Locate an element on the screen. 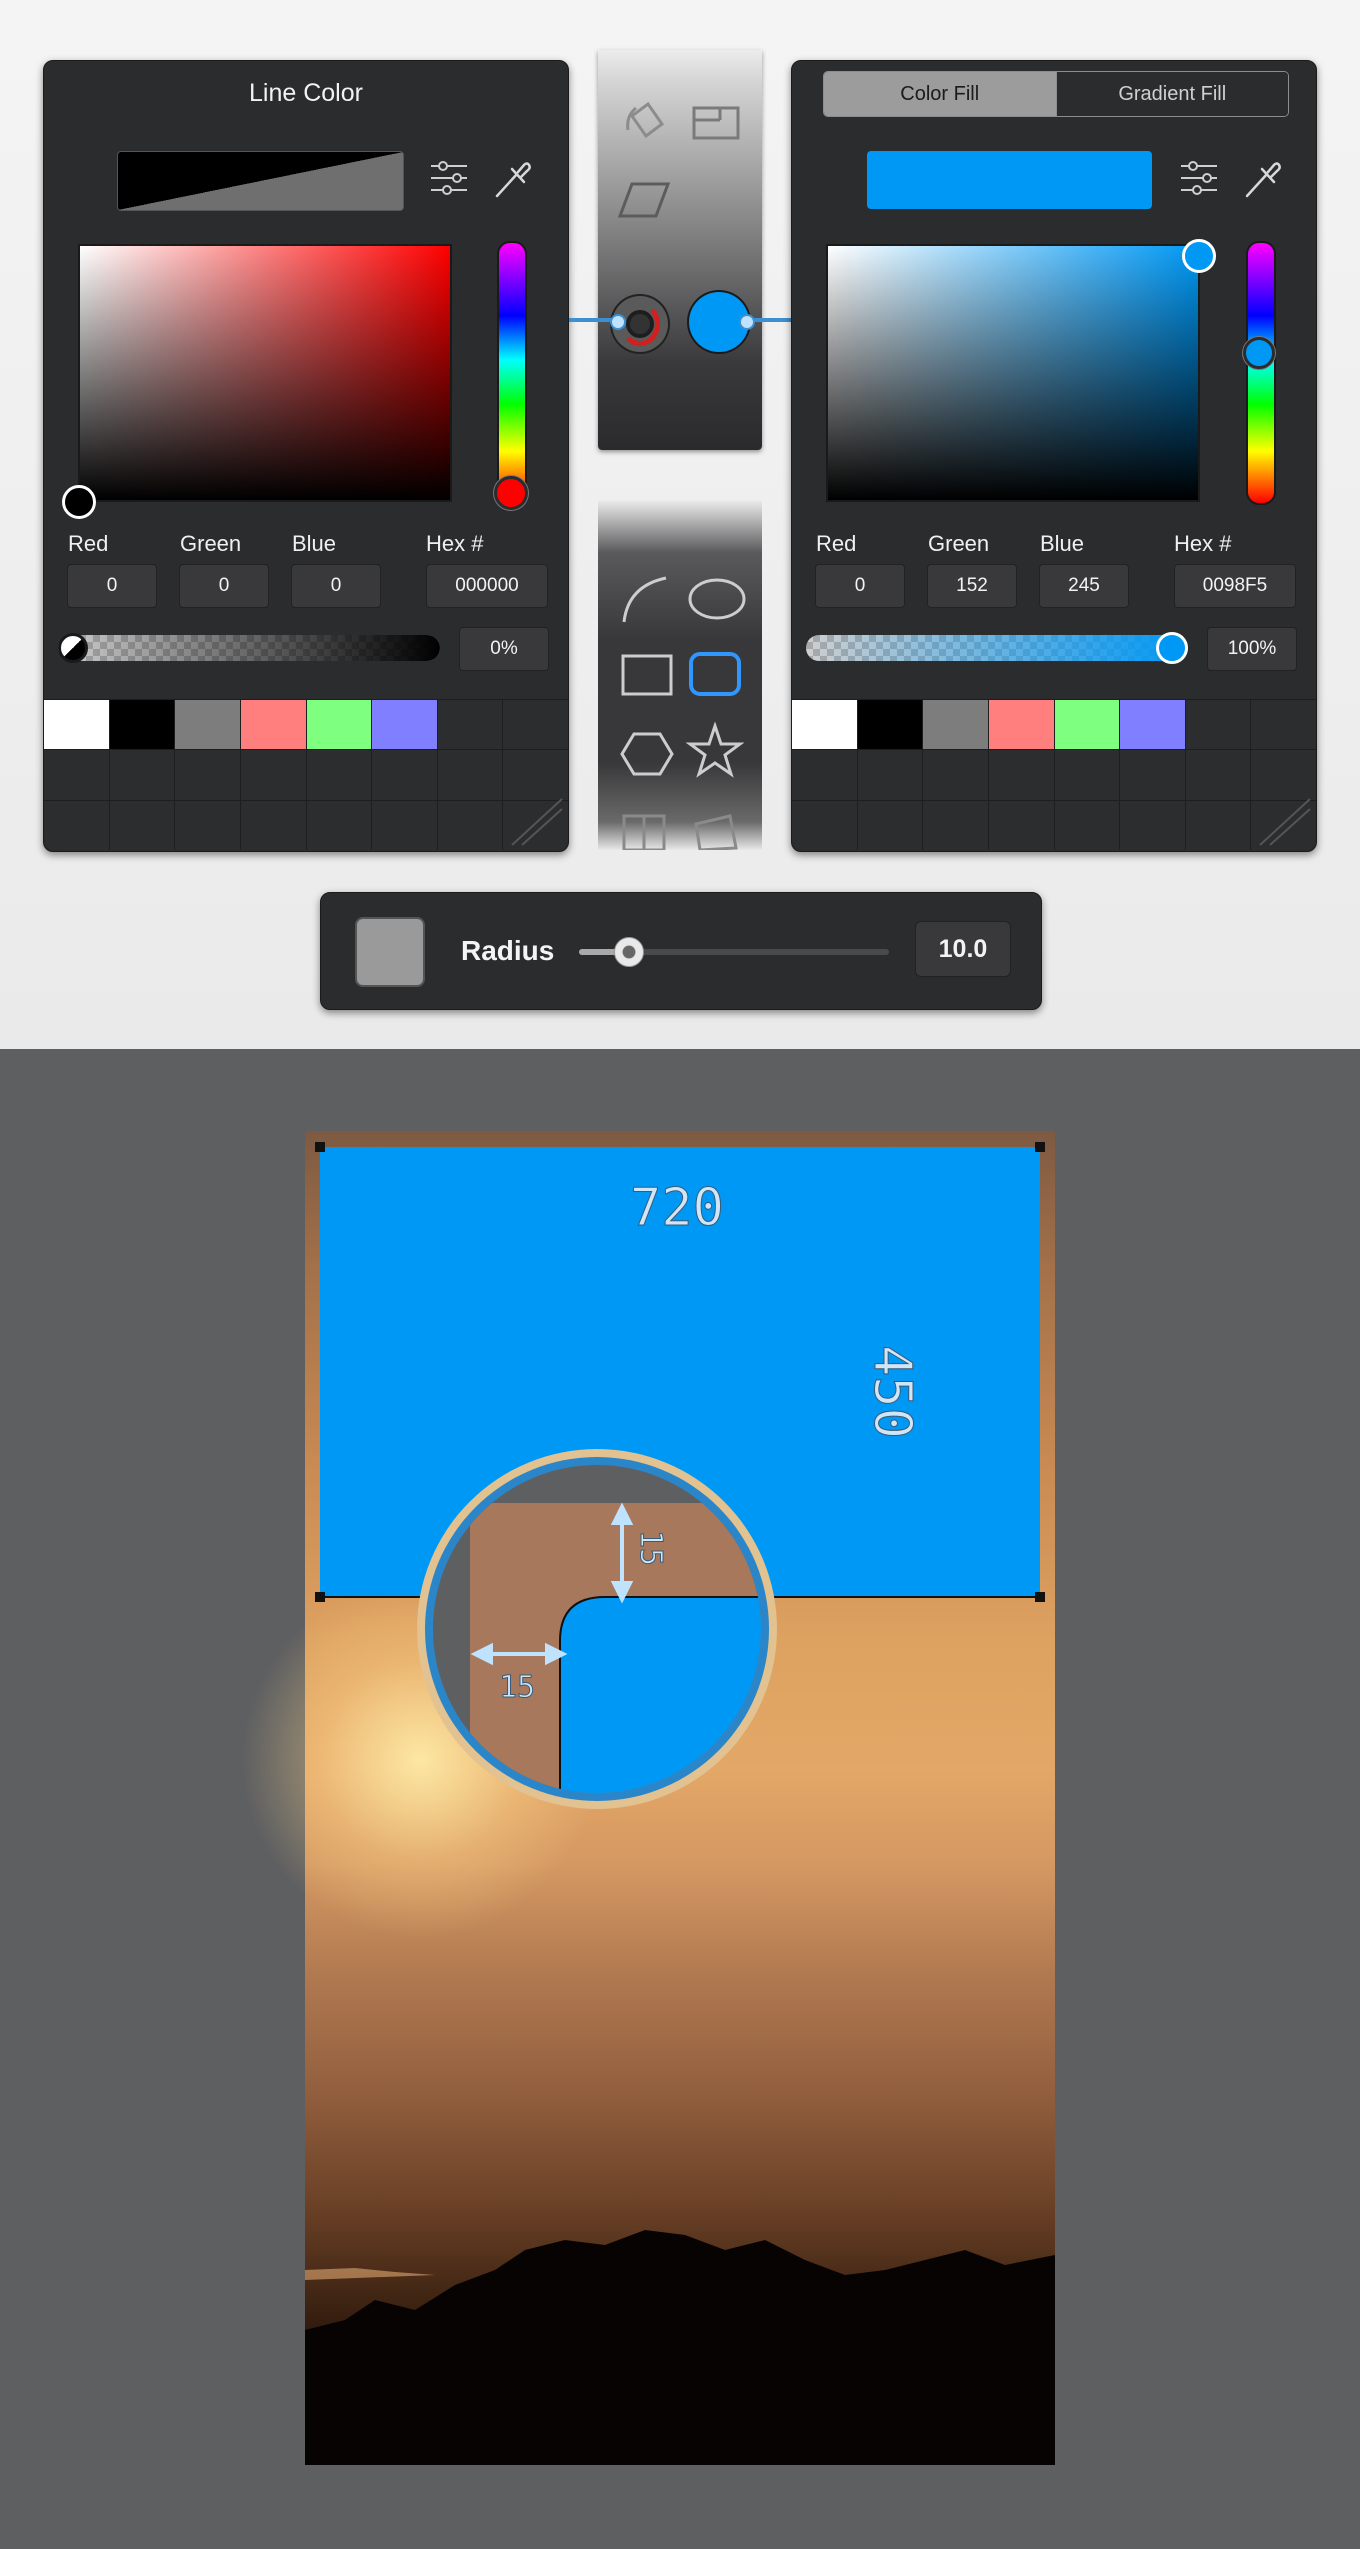 This screenshot has width=1360, height=2549. green-field: 152 is located at coordinates (972, 586).